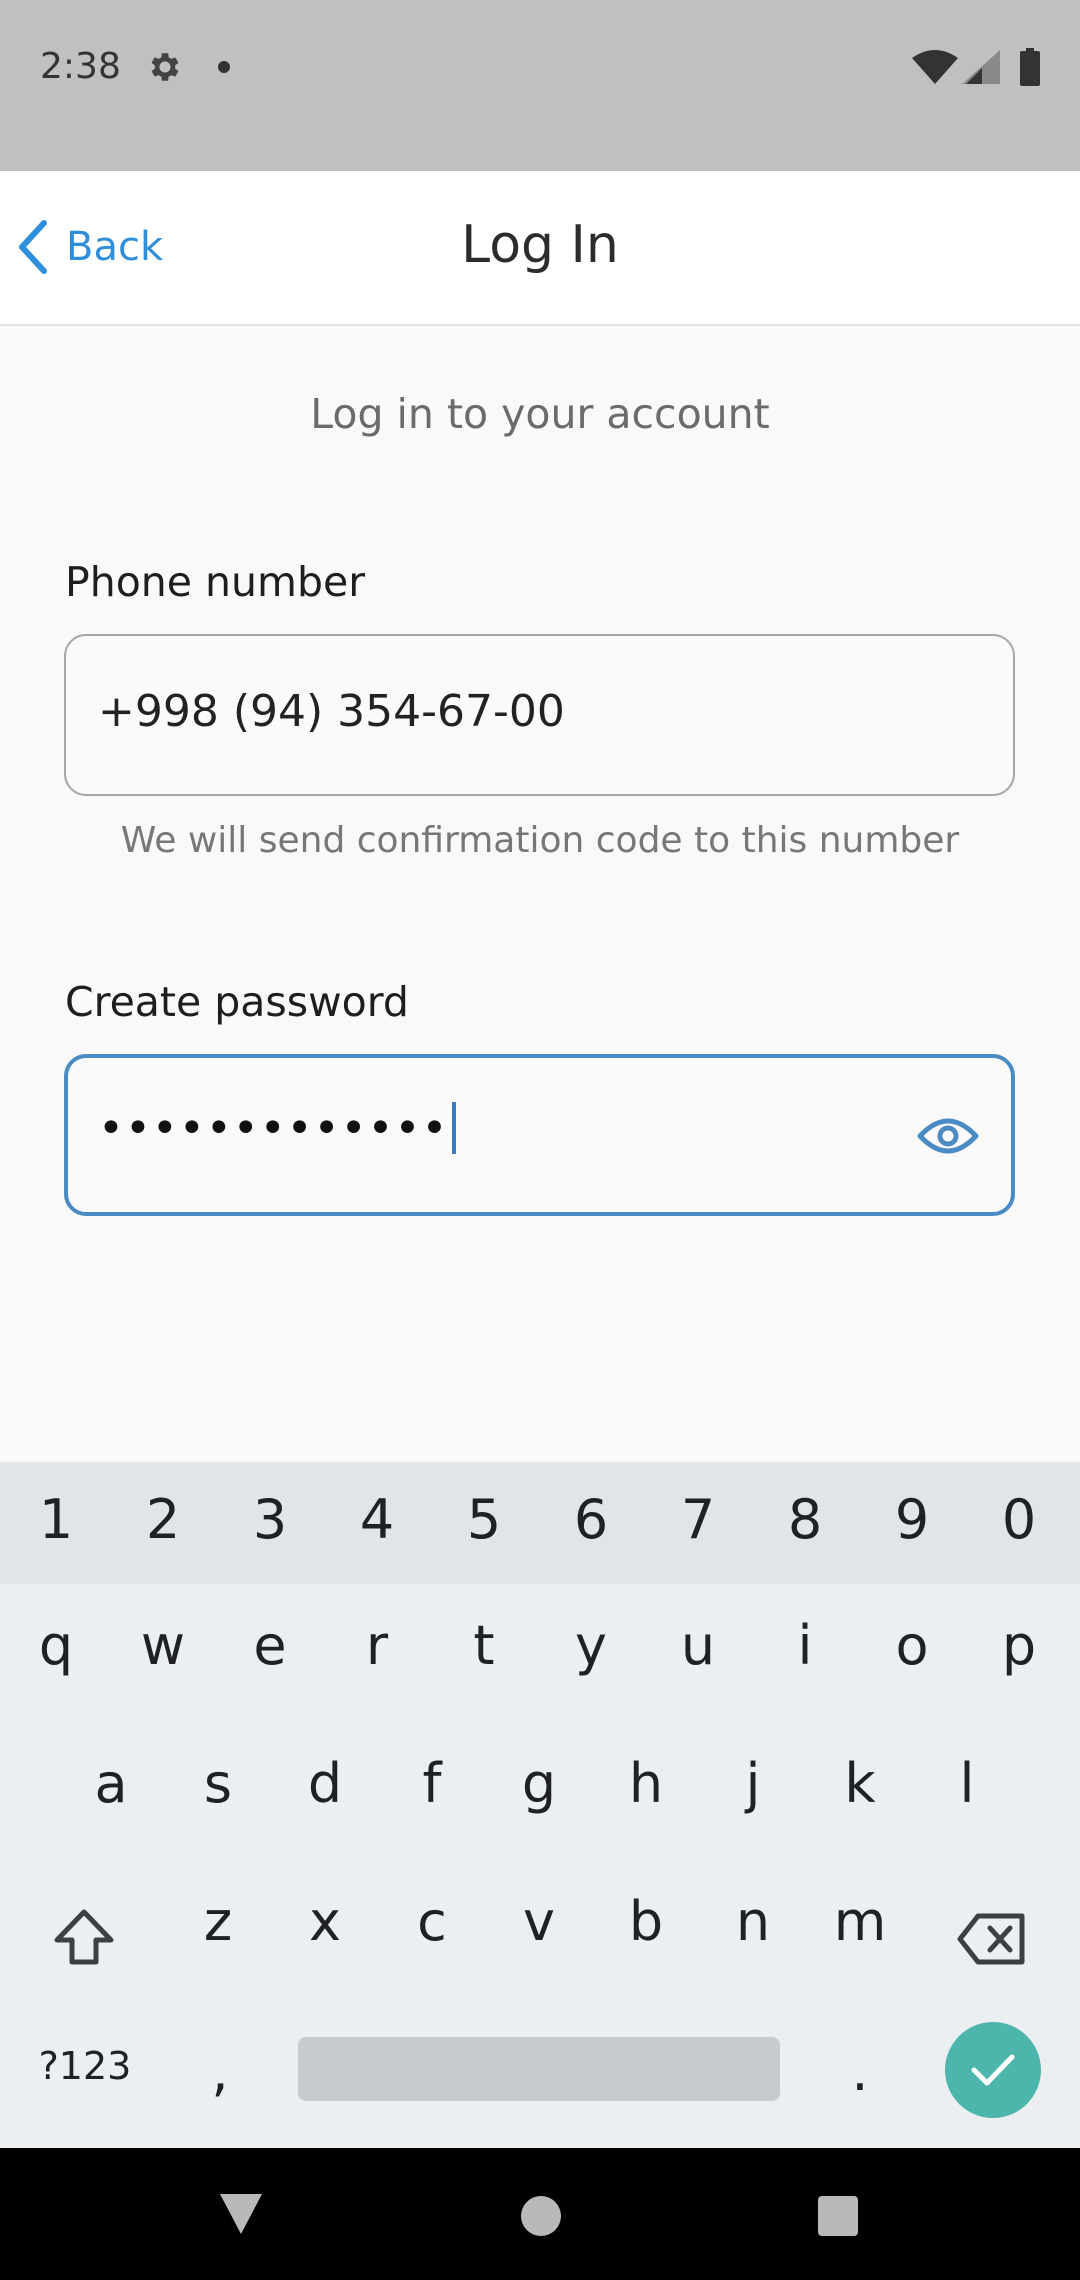 The image size is (1080, 2280). Describe the element at coordinates (270, 1519) in the screenshot. I see `key-3: 3` at that location.